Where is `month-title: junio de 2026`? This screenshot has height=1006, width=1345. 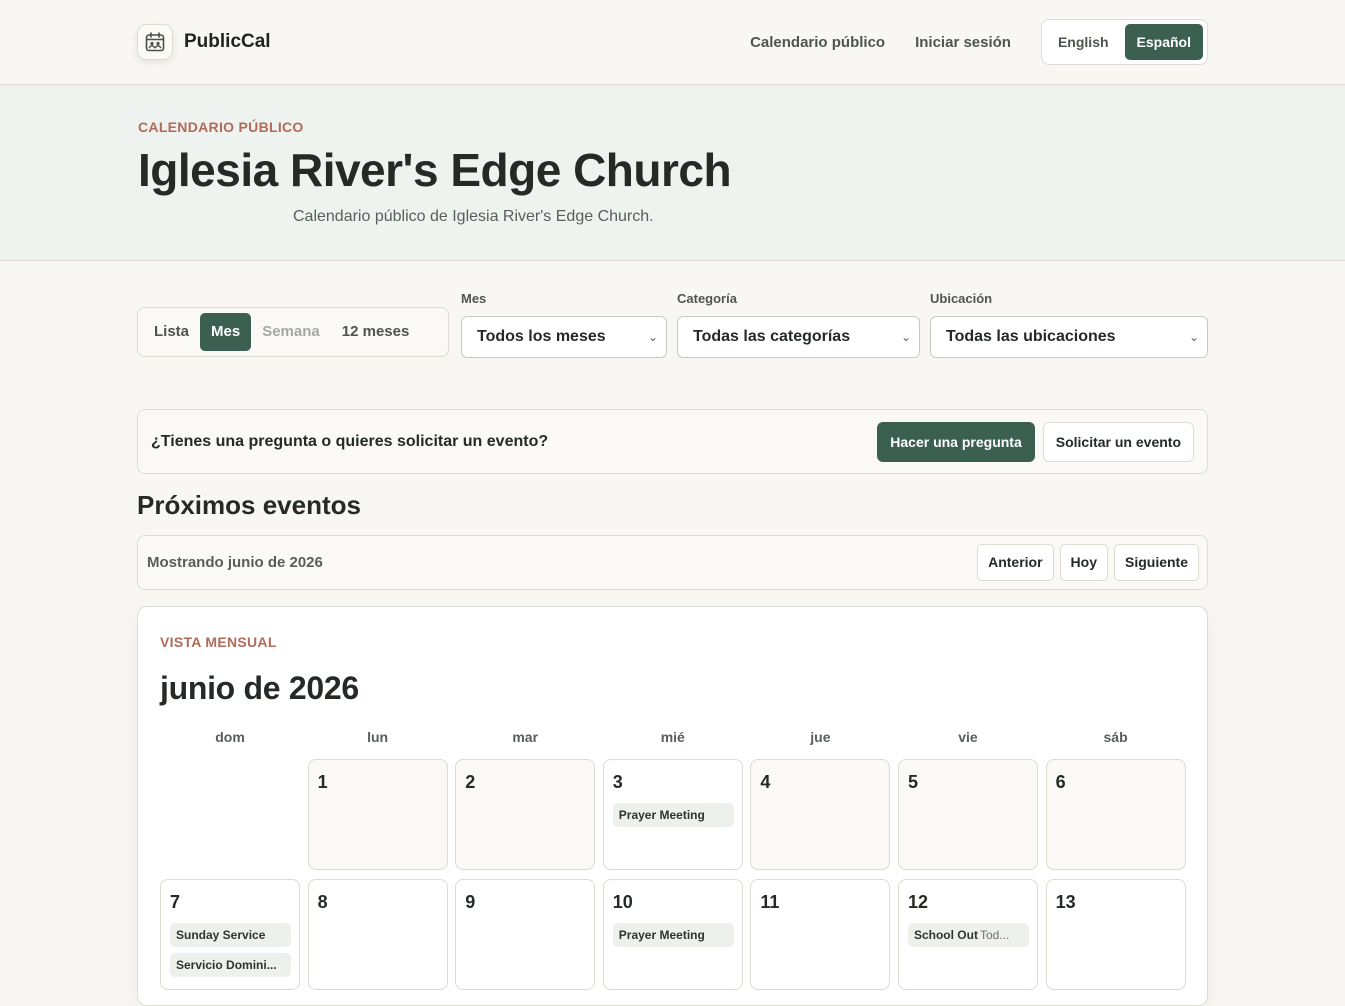 month-title: junio de 2026 is located at coordinates (259, 688).